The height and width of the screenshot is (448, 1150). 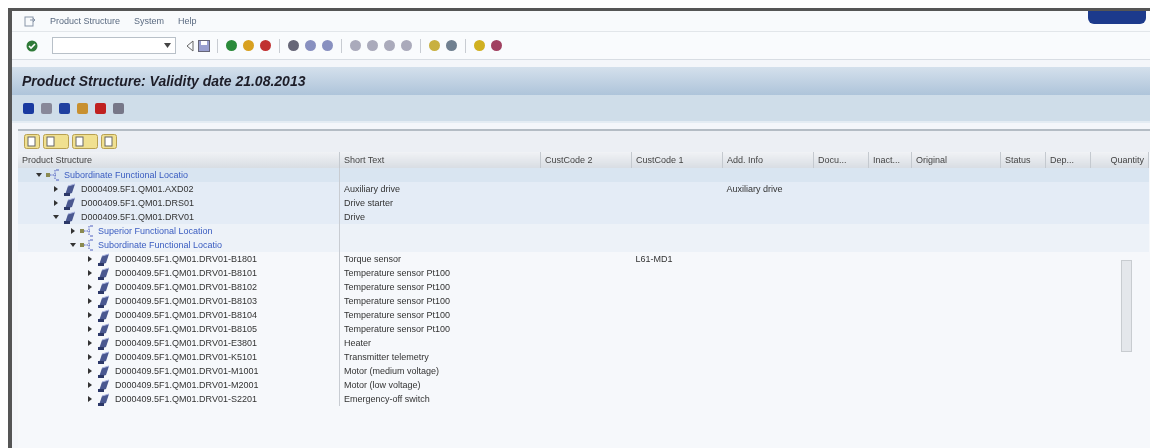 I want to click on tree-node-label: D000409.5F1.QM01.DRS01, so click(x=138, y=203).